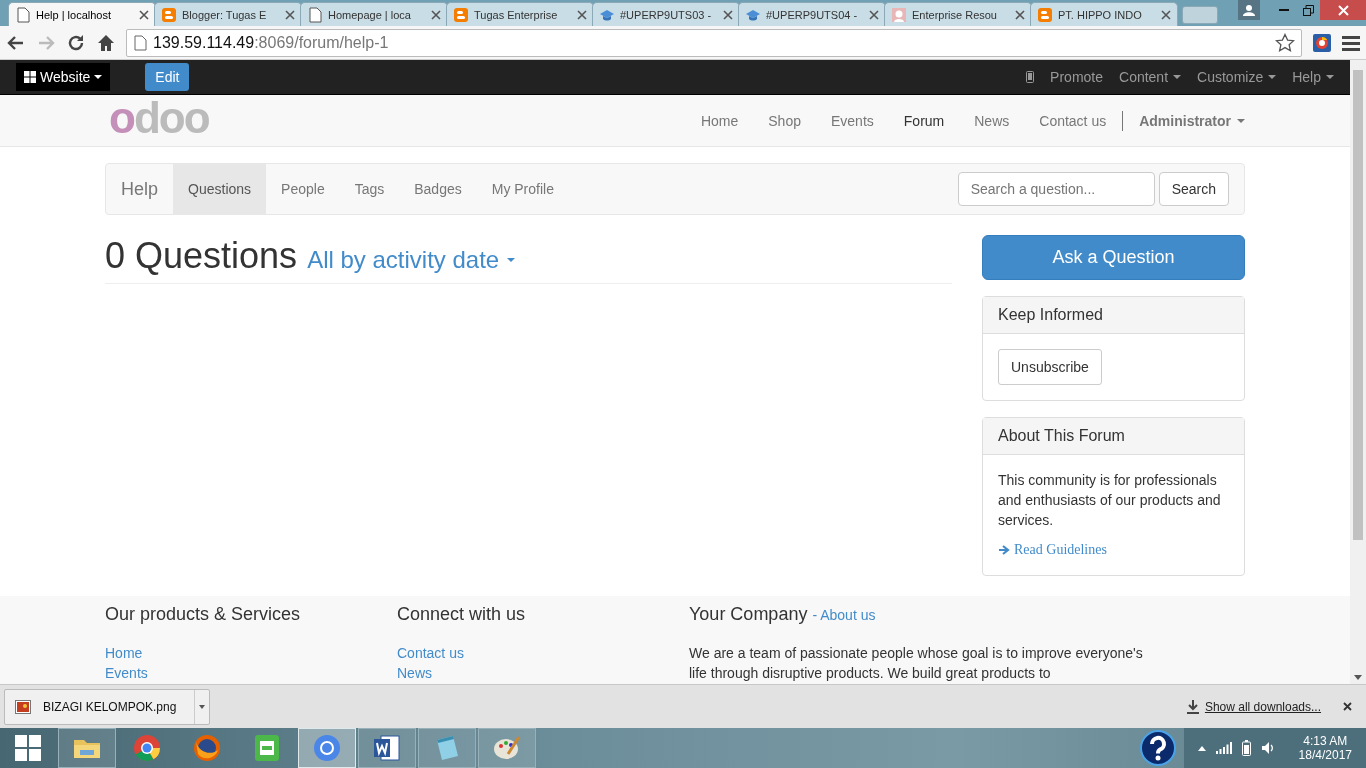 The height and width of the screenshot is (768, 1366). What do you see at coordinates (1201, 748) in the screenshot?
I see `show-hidden-icons-icon` at bounding box center [1201, 748].